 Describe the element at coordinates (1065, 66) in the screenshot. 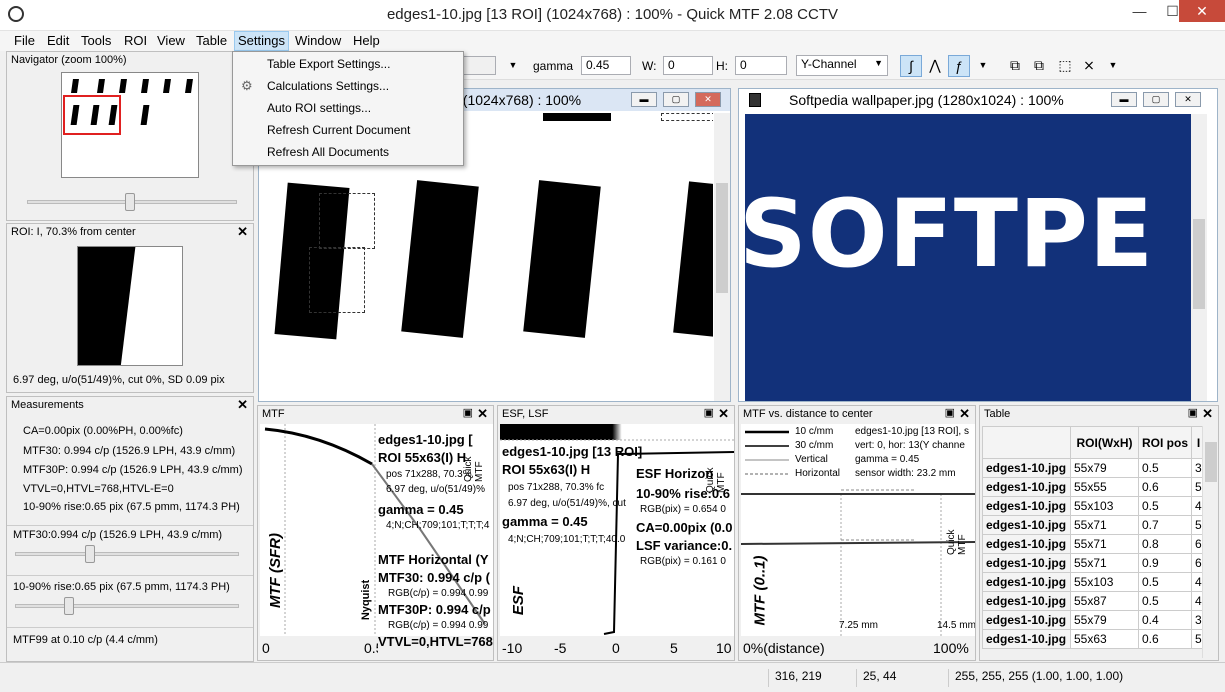

I see `move-roi-icon: ⬚` at that location.